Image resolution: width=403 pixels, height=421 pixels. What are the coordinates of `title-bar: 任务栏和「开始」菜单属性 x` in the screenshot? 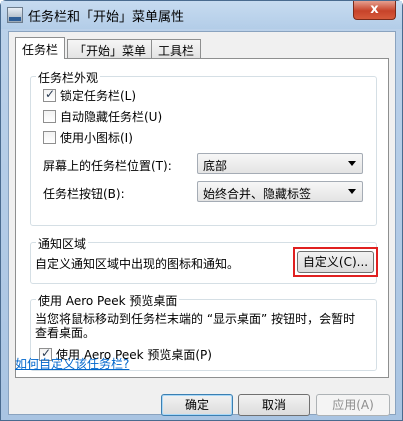 It's located at (201, 15).